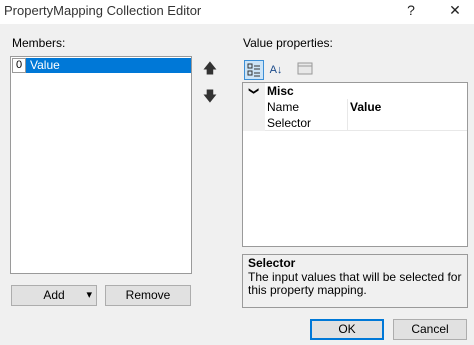 The image size is (474, 345). I want to click on property-row-name: Name Value, so click(355, 107).